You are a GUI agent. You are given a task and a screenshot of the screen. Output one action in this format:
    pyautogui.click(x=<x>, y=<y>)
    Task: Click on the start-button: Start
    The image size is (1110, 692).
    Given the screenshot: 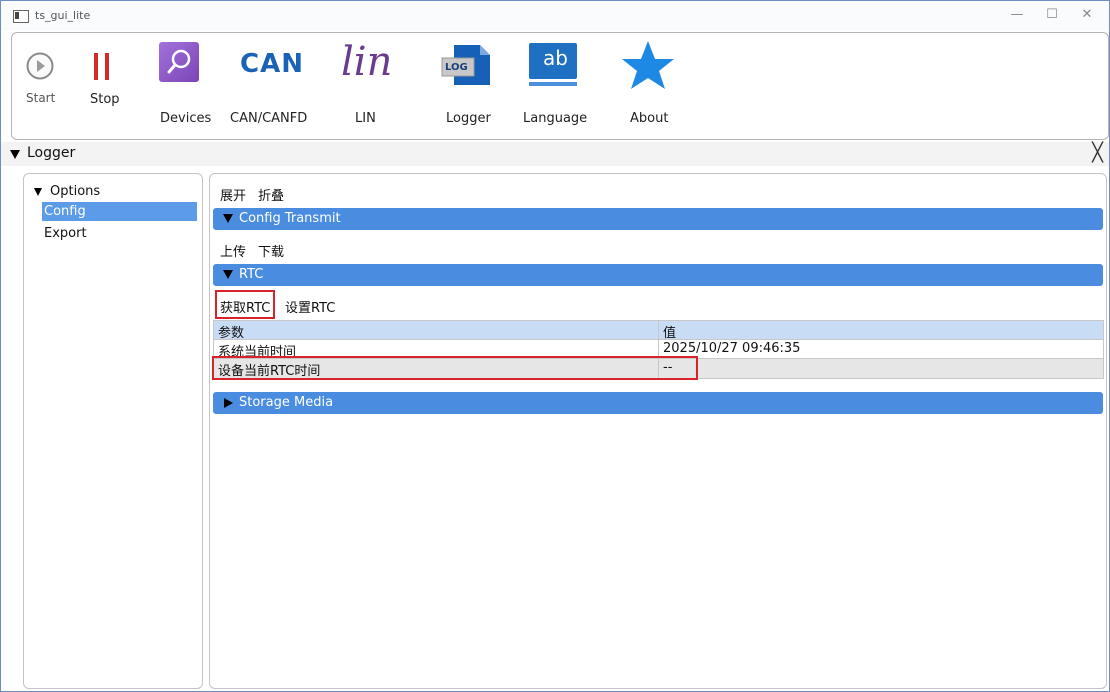 What is the action you would take?
    pyautogui.click(x=40, y=82)
    